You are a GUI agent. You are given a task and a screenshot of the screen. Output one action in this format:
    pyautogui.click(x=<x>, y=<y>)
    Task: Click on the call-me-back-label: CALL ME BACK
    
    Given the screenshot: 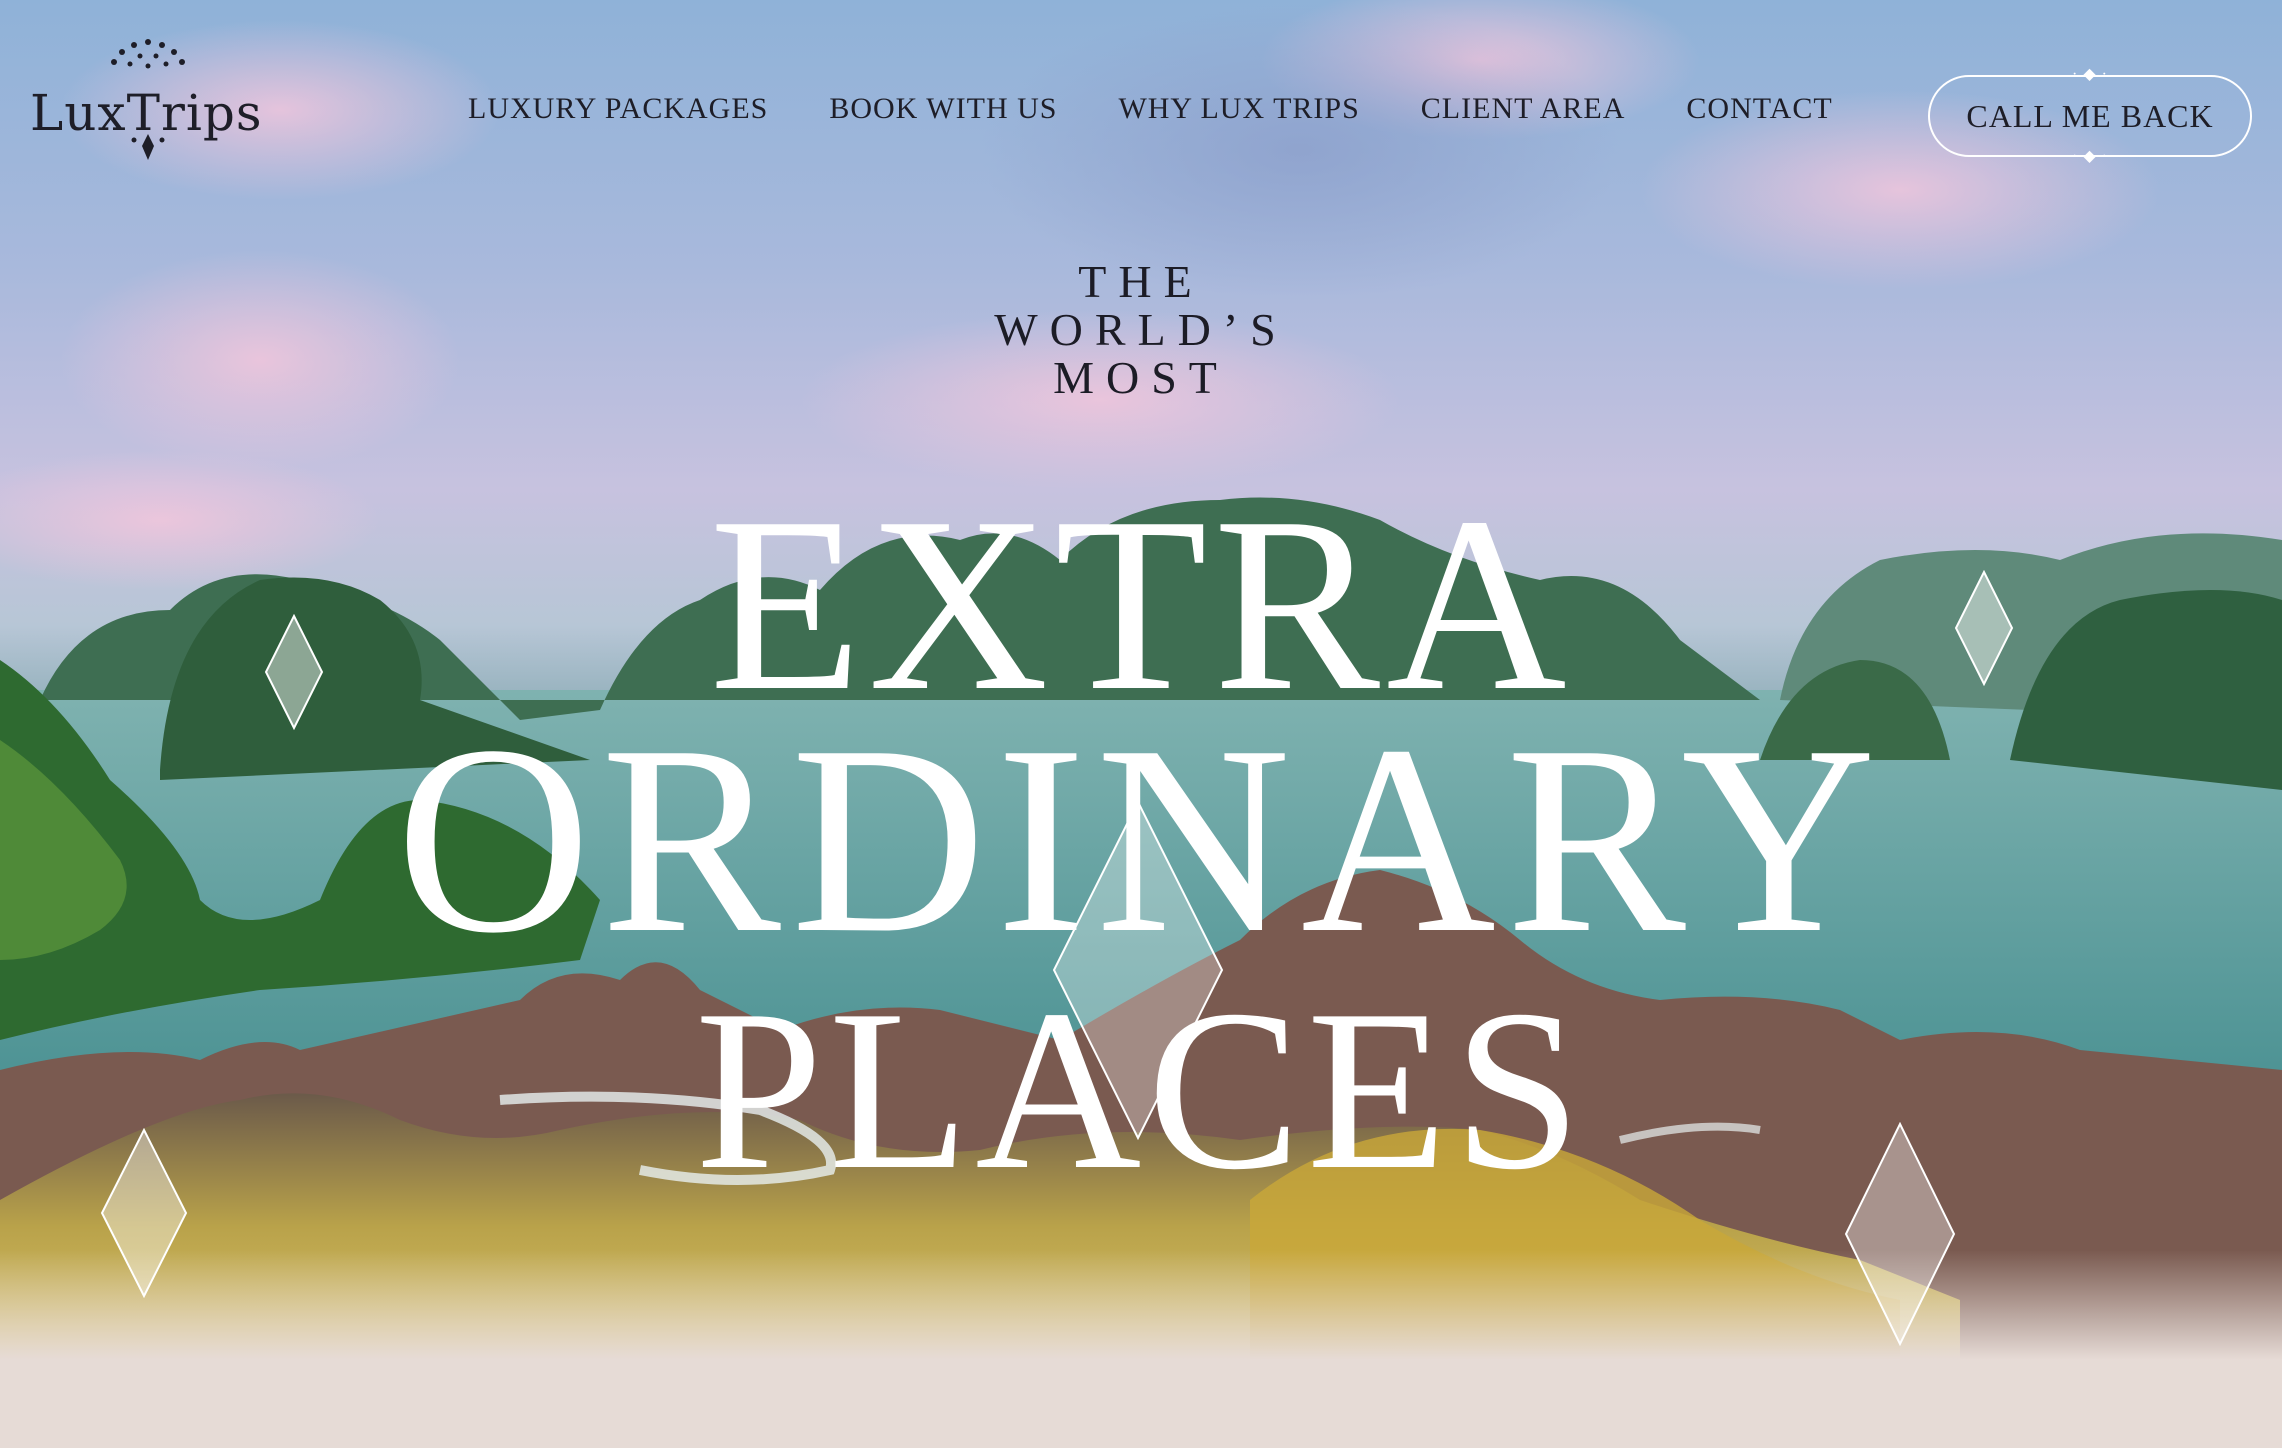 What is the action you would take?
    pyautogui.click(x=2090, y=115)
    